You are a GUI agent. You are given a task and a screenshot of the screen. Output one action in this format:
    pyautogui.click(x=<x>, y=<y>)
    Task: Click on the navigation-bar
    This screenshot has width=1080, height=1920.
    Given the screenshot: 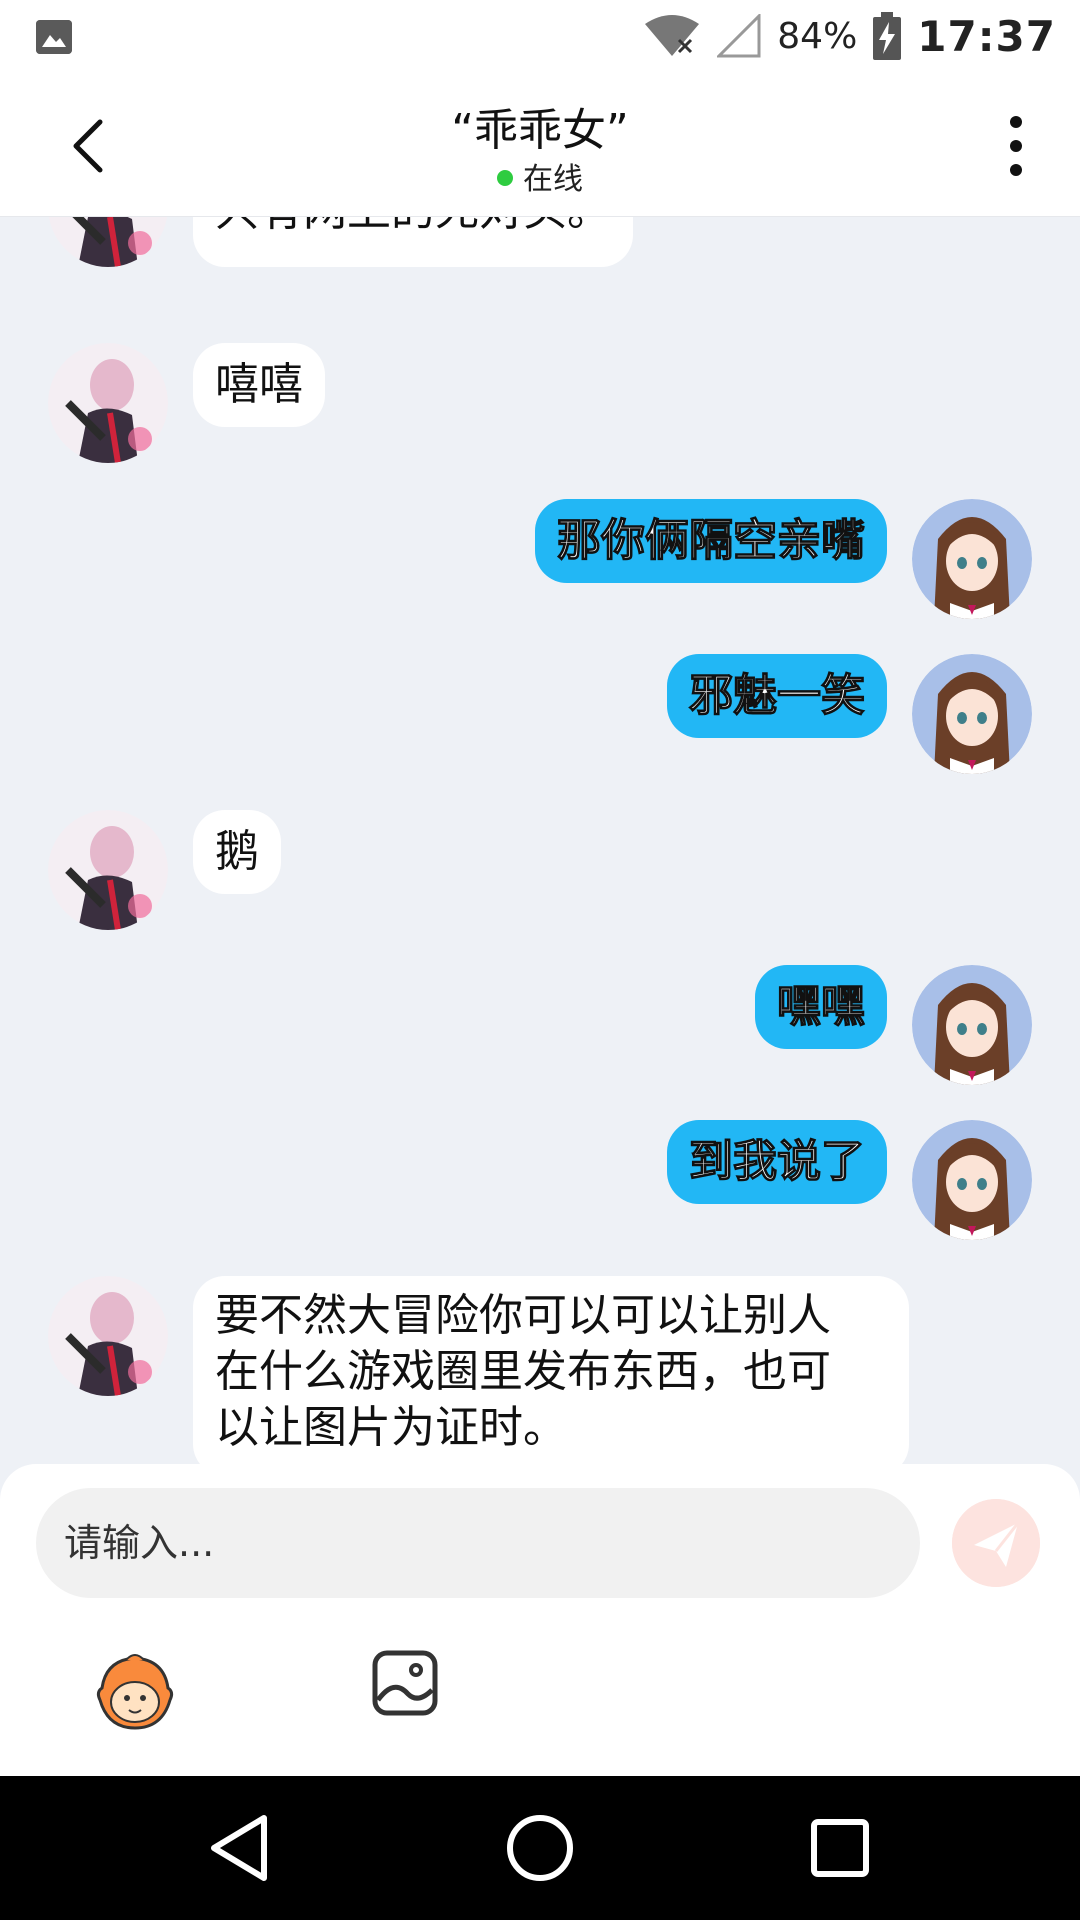 What is the action you would take?
    pyautogui.click(x=540, y=1848)
    